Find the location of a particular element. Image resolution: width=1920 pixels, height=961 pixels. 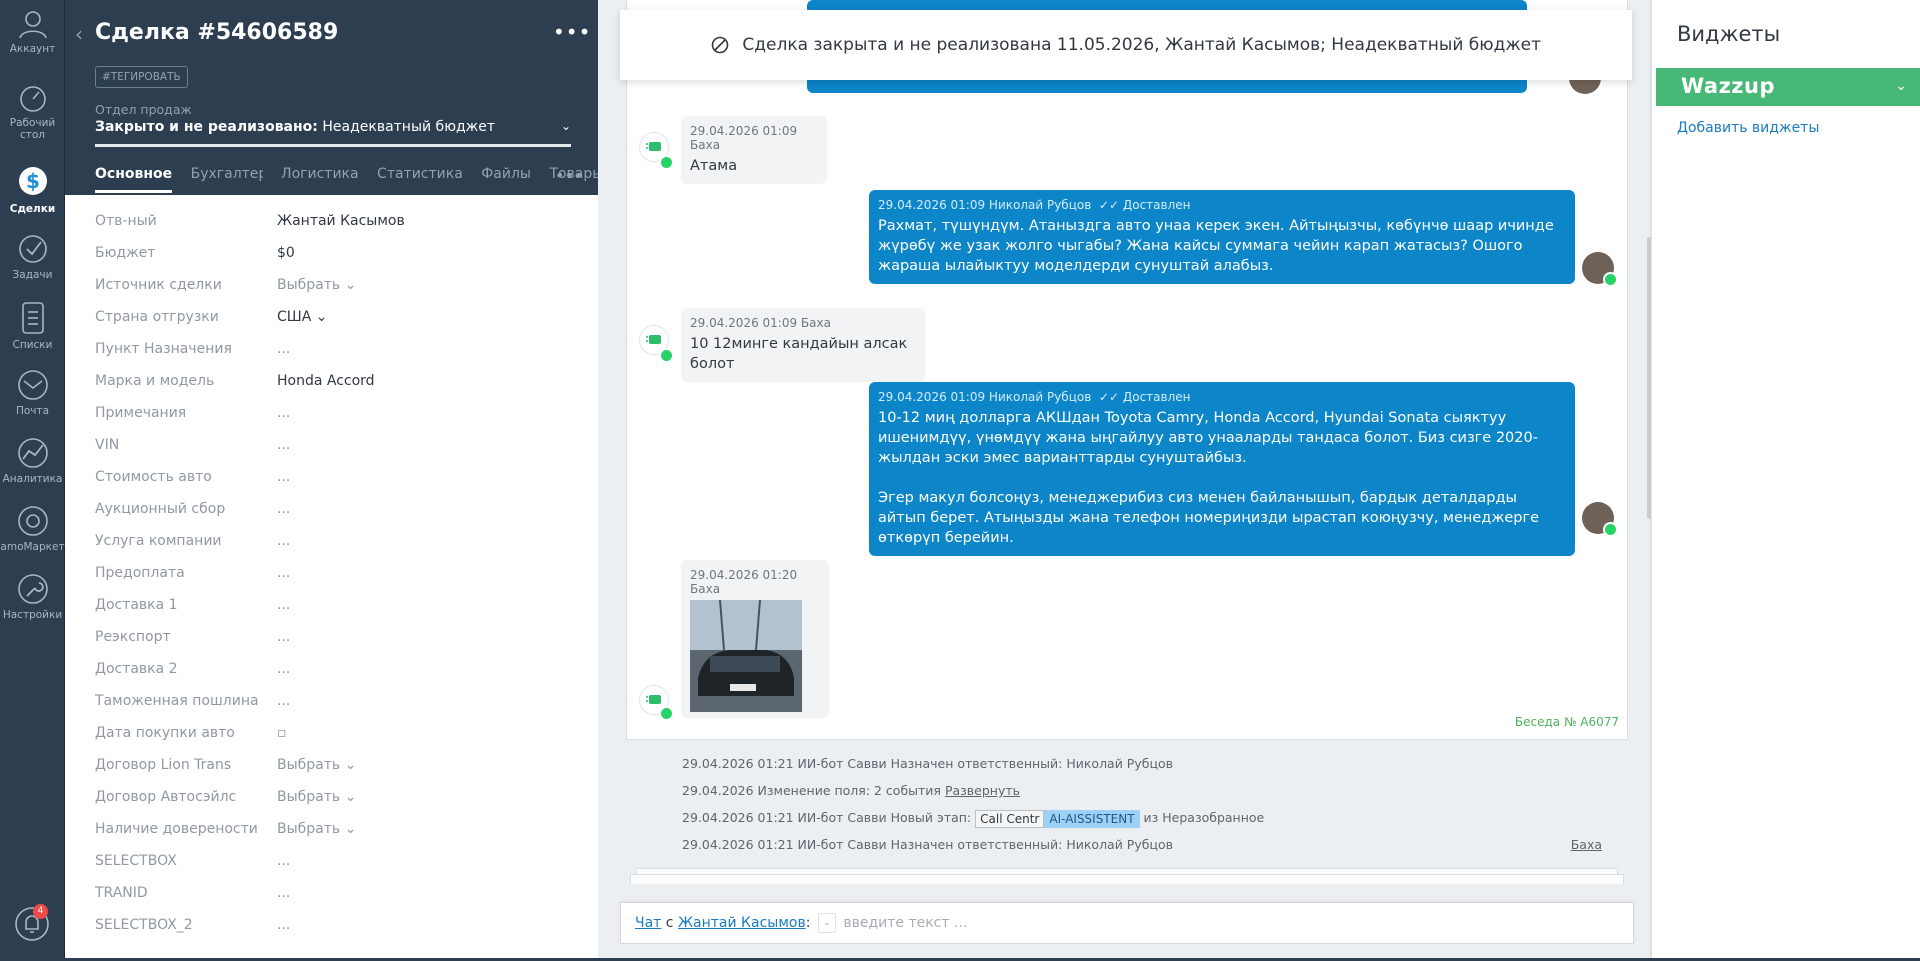

nav-market: amoМаркет is located at coordinates (32, 528).